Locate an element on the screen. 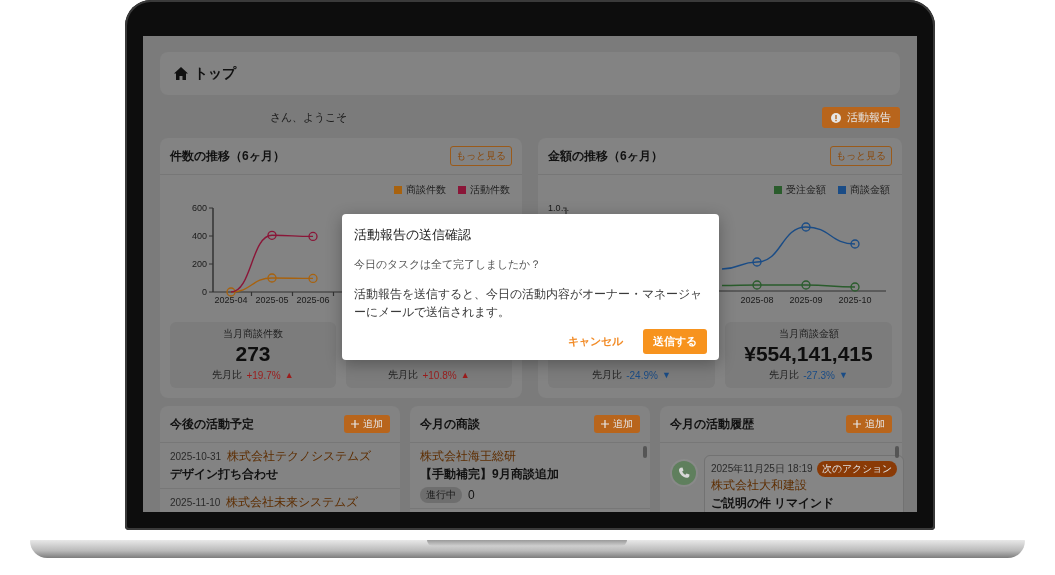  kpi-value: ¥554,141,415 is located at coordinates (808, 354).